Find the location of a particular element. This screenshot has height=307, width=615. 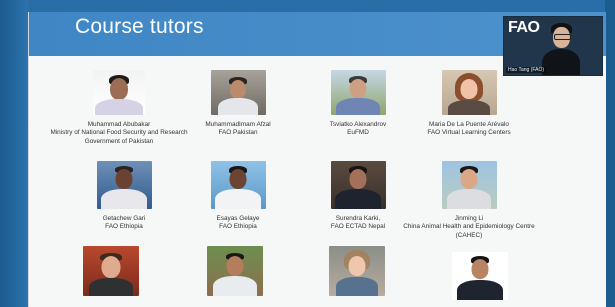

tutor-card: Surendra Karki, FAO ECTAD Nepal is located at coordinates (358, 196).